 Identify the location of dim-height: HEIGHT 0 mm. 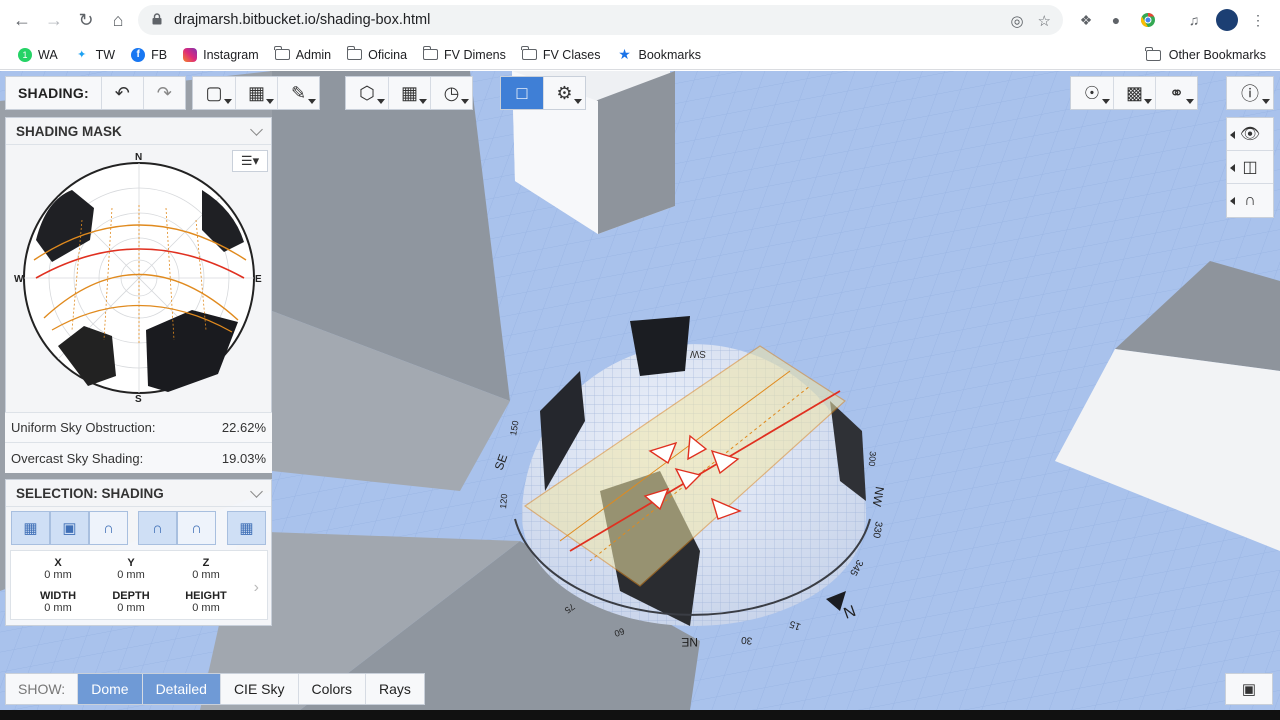
(206, 602).